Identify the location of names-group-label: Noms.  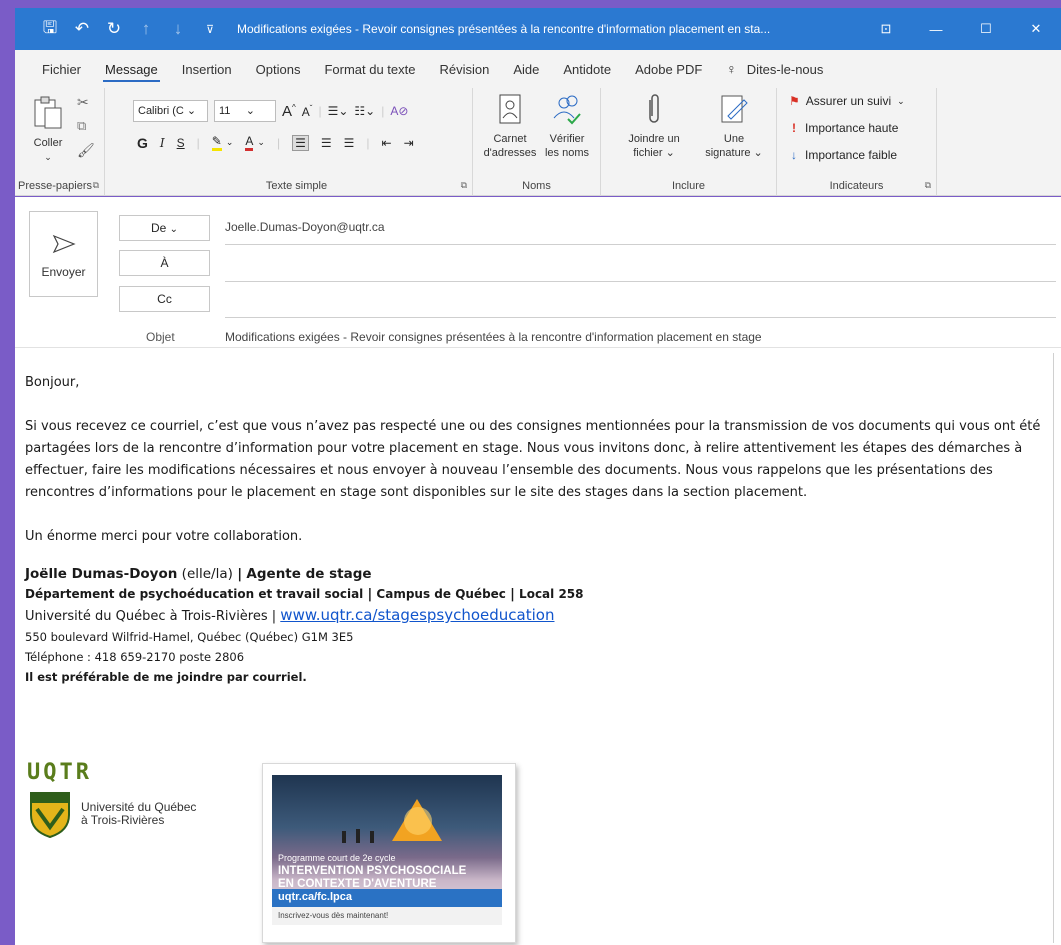
(536, 186).